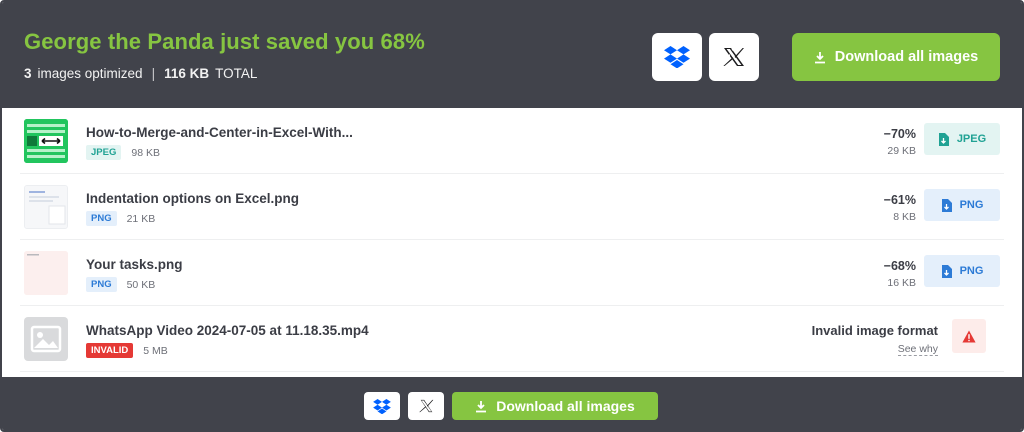 The image size is (1024, 432). Describe the element at coordinates (971, 139) in the screenshot. I see `download-format-label: JPEG` at that location.